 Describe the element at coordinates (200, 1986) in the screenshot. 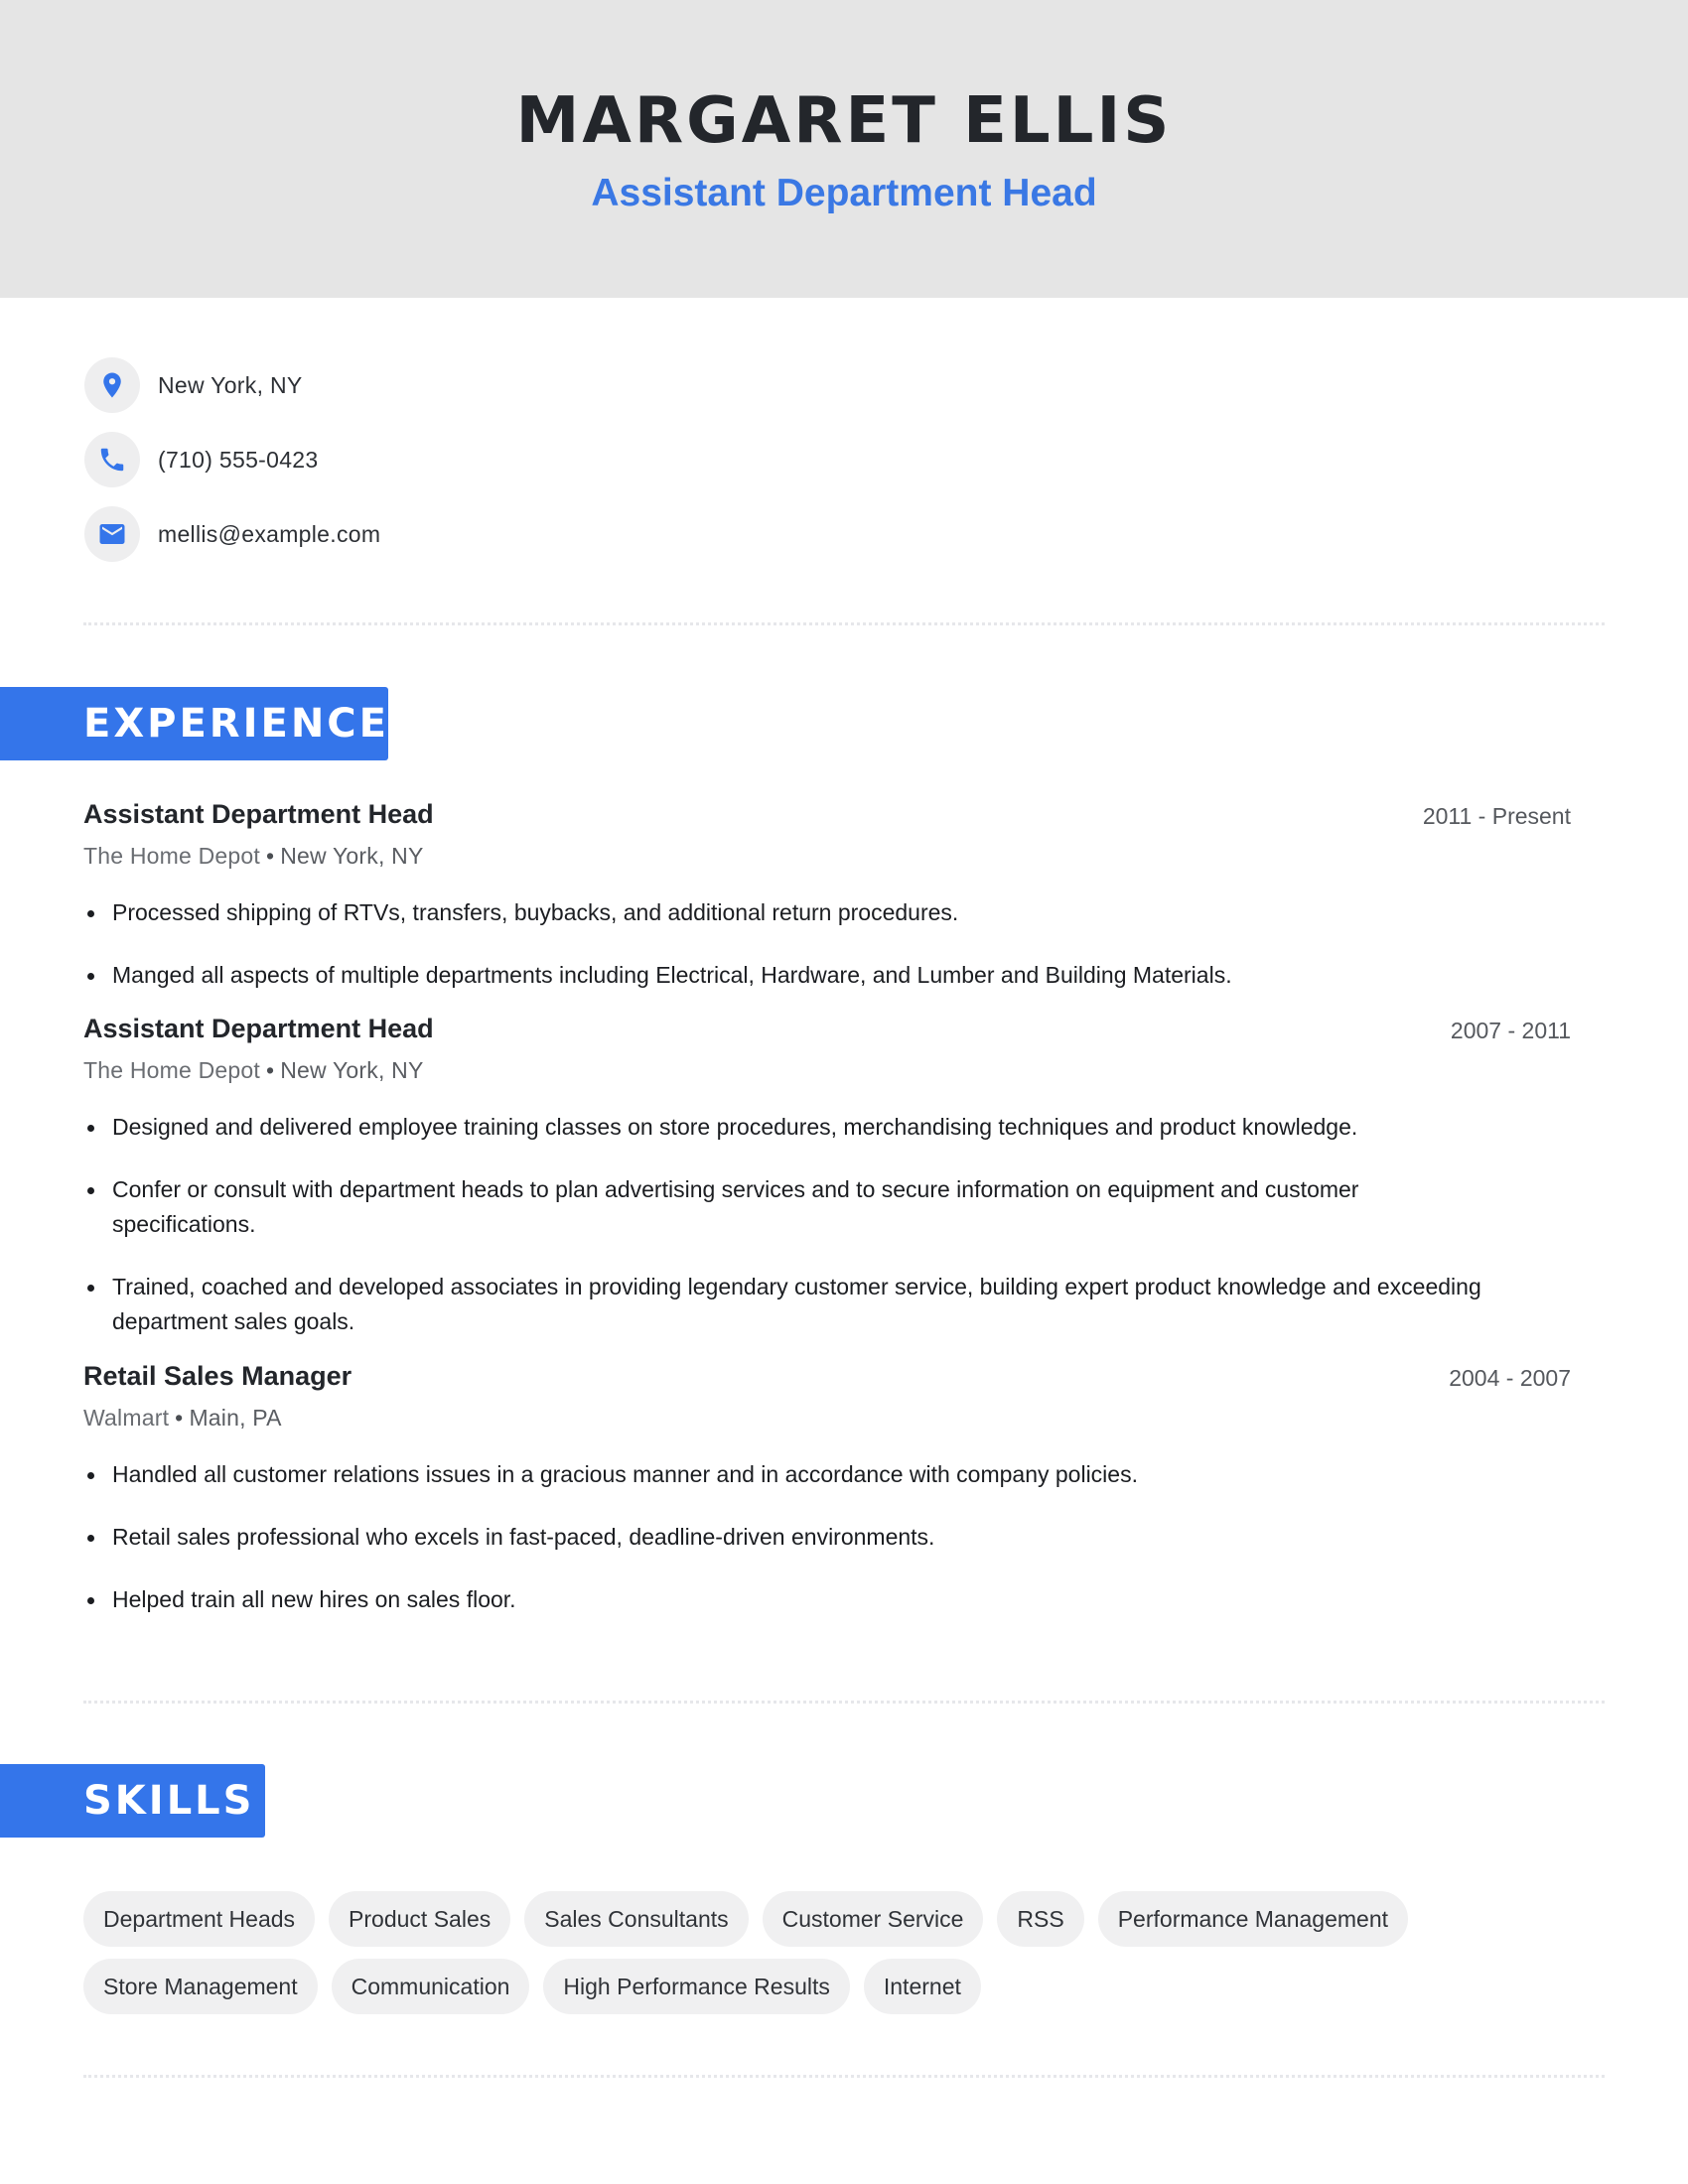

I see `skill-chip: Store Management` at that location.